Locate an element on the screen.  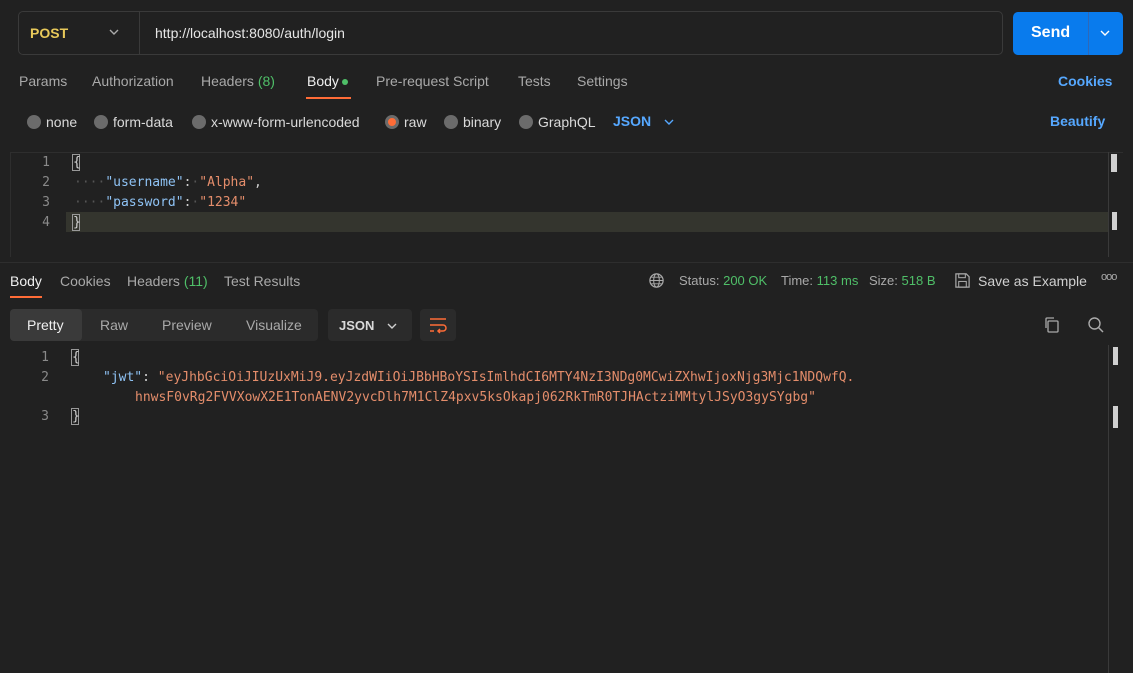
body-format-select: JSON is located at coordinates (632, 121).